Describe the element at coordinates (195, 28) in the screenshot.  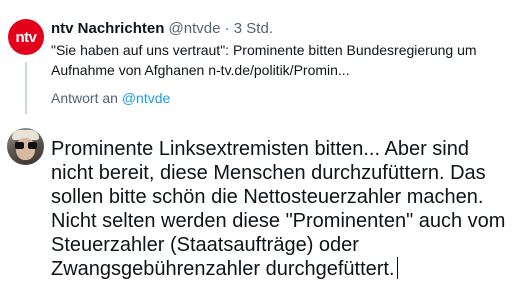
I see `author-handle: @ntvde` at that location.